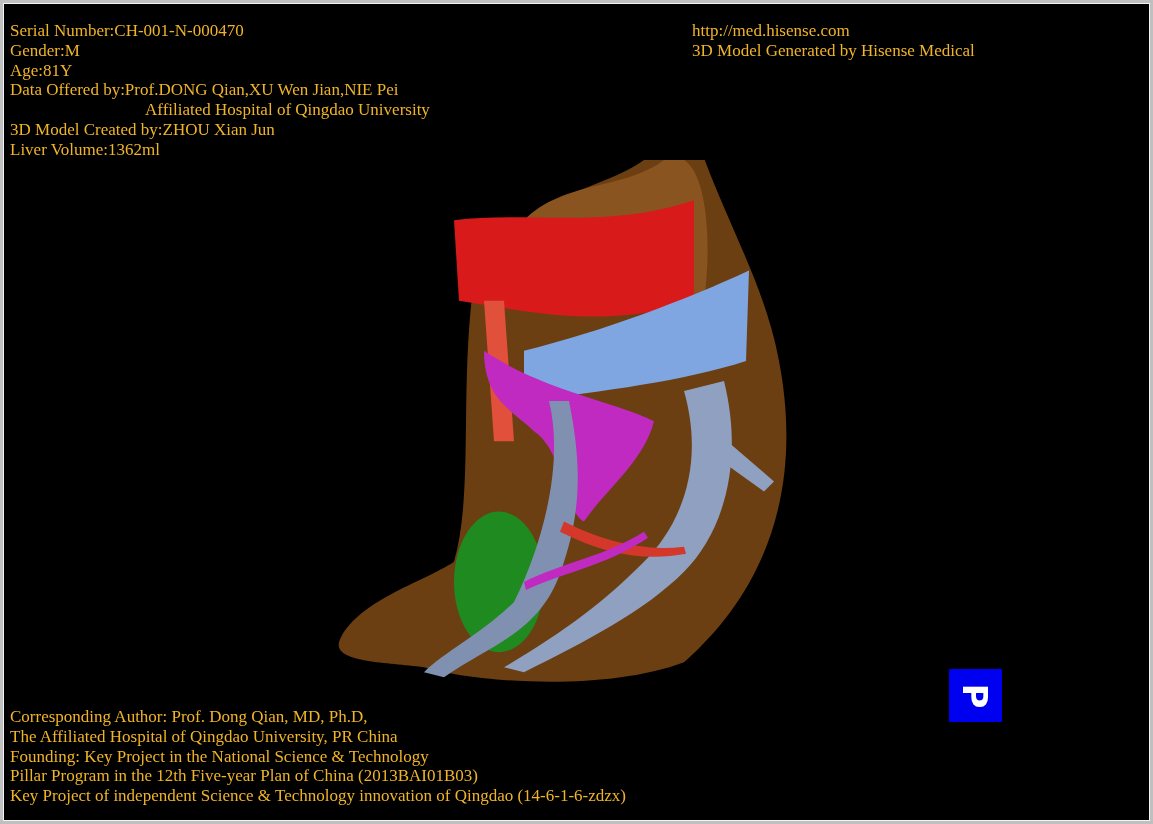 The height and width of the screenshot is (824, 1153). I want to click on credit-line: Founding: Key Project in the National Science & Technology, so click(220, 756).